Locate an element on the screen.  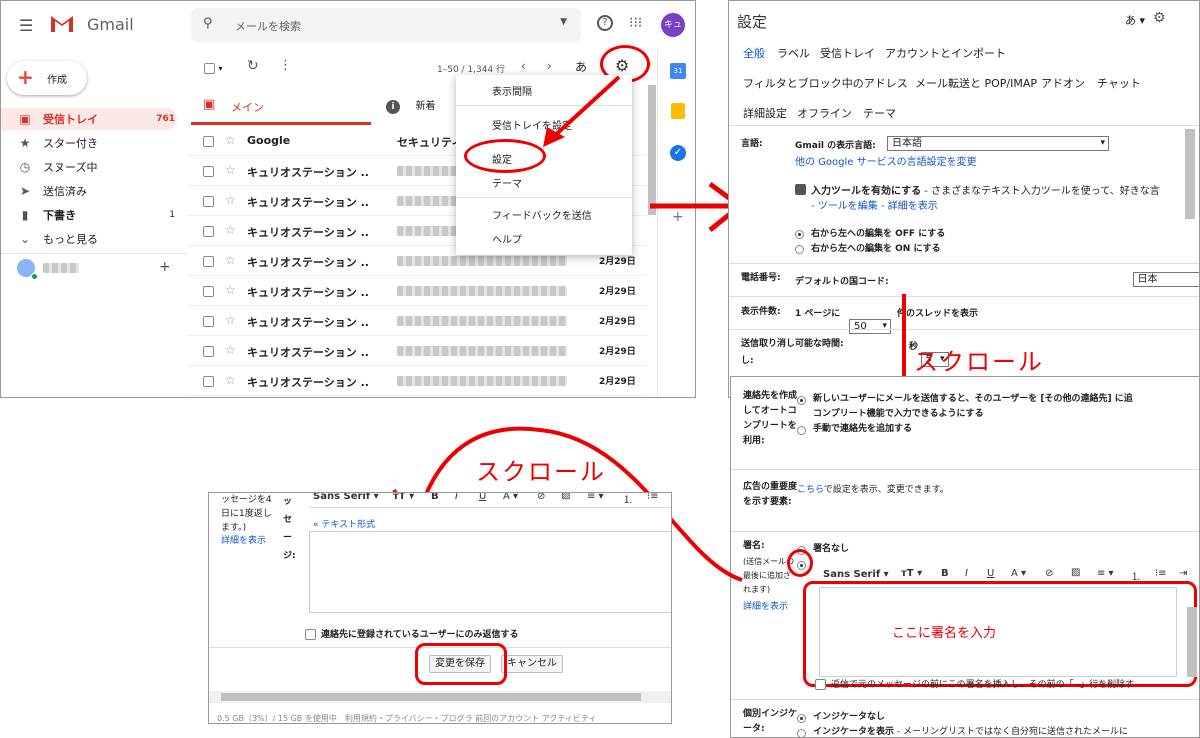
sig-insert-checkbox is located at coordinates (820, 683).